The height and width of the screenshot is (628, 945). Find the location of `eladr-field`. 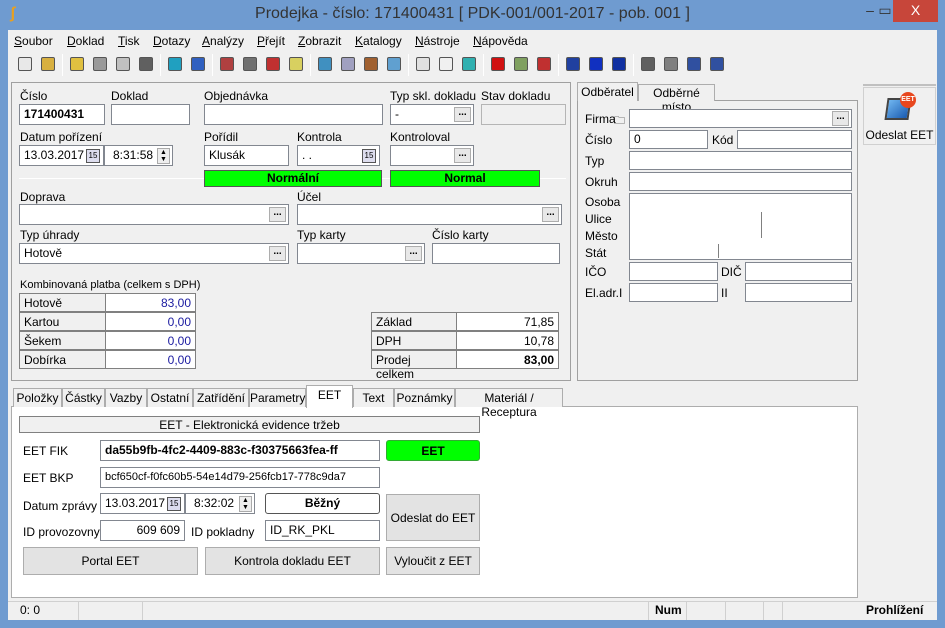

eladr-field is located at coordinates (673, 292).